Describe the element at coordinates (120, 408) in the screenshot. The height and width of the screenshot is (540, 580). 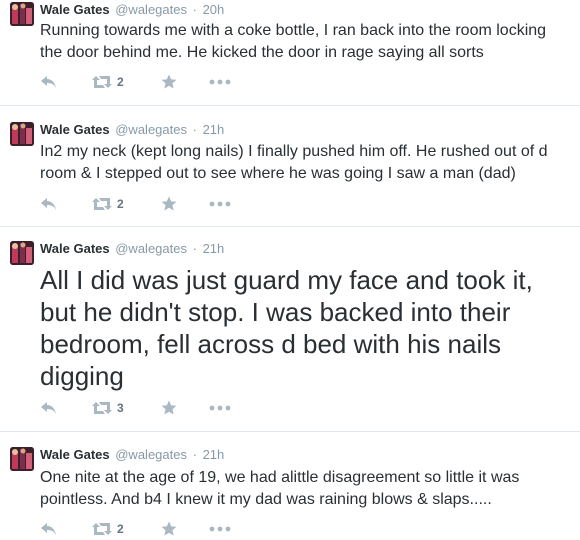
I see `retweet-count: 3` at that location.